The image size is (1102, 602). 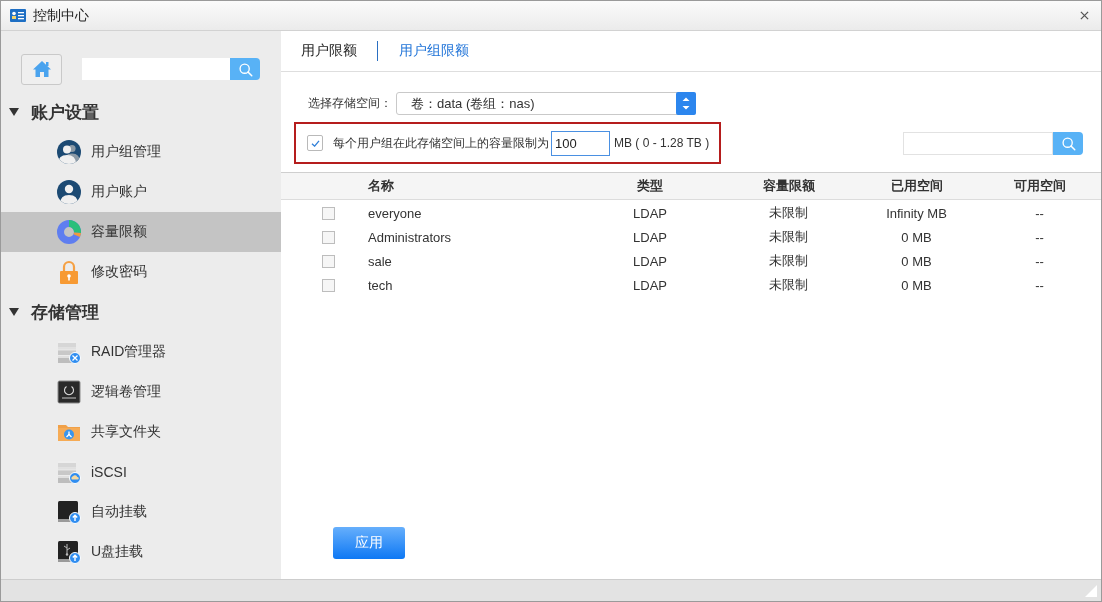 What do you see at coordinates (329, 51) in the screenshot?
I see `tab: 用户限额` at bounding box center [329, 51].